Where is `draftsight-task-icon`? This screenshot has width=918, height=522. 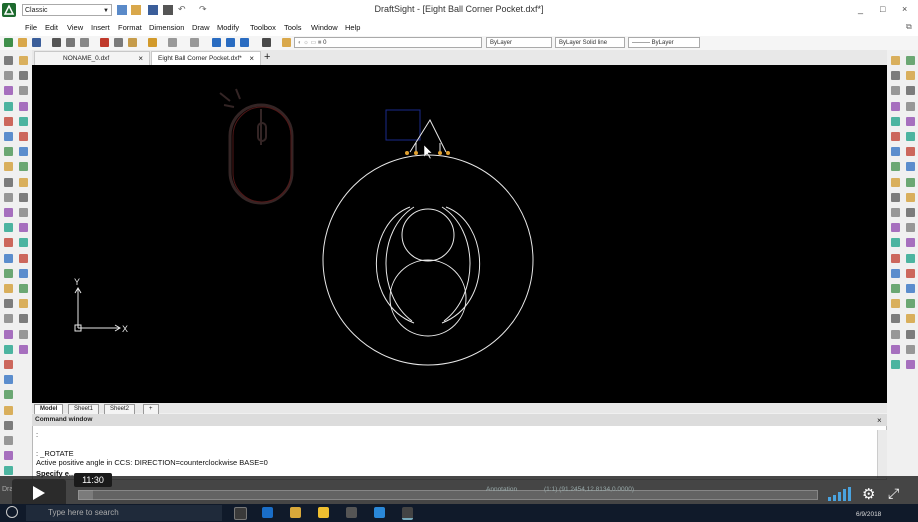 draftsight-task-icon is located at coordinates (407, 513).